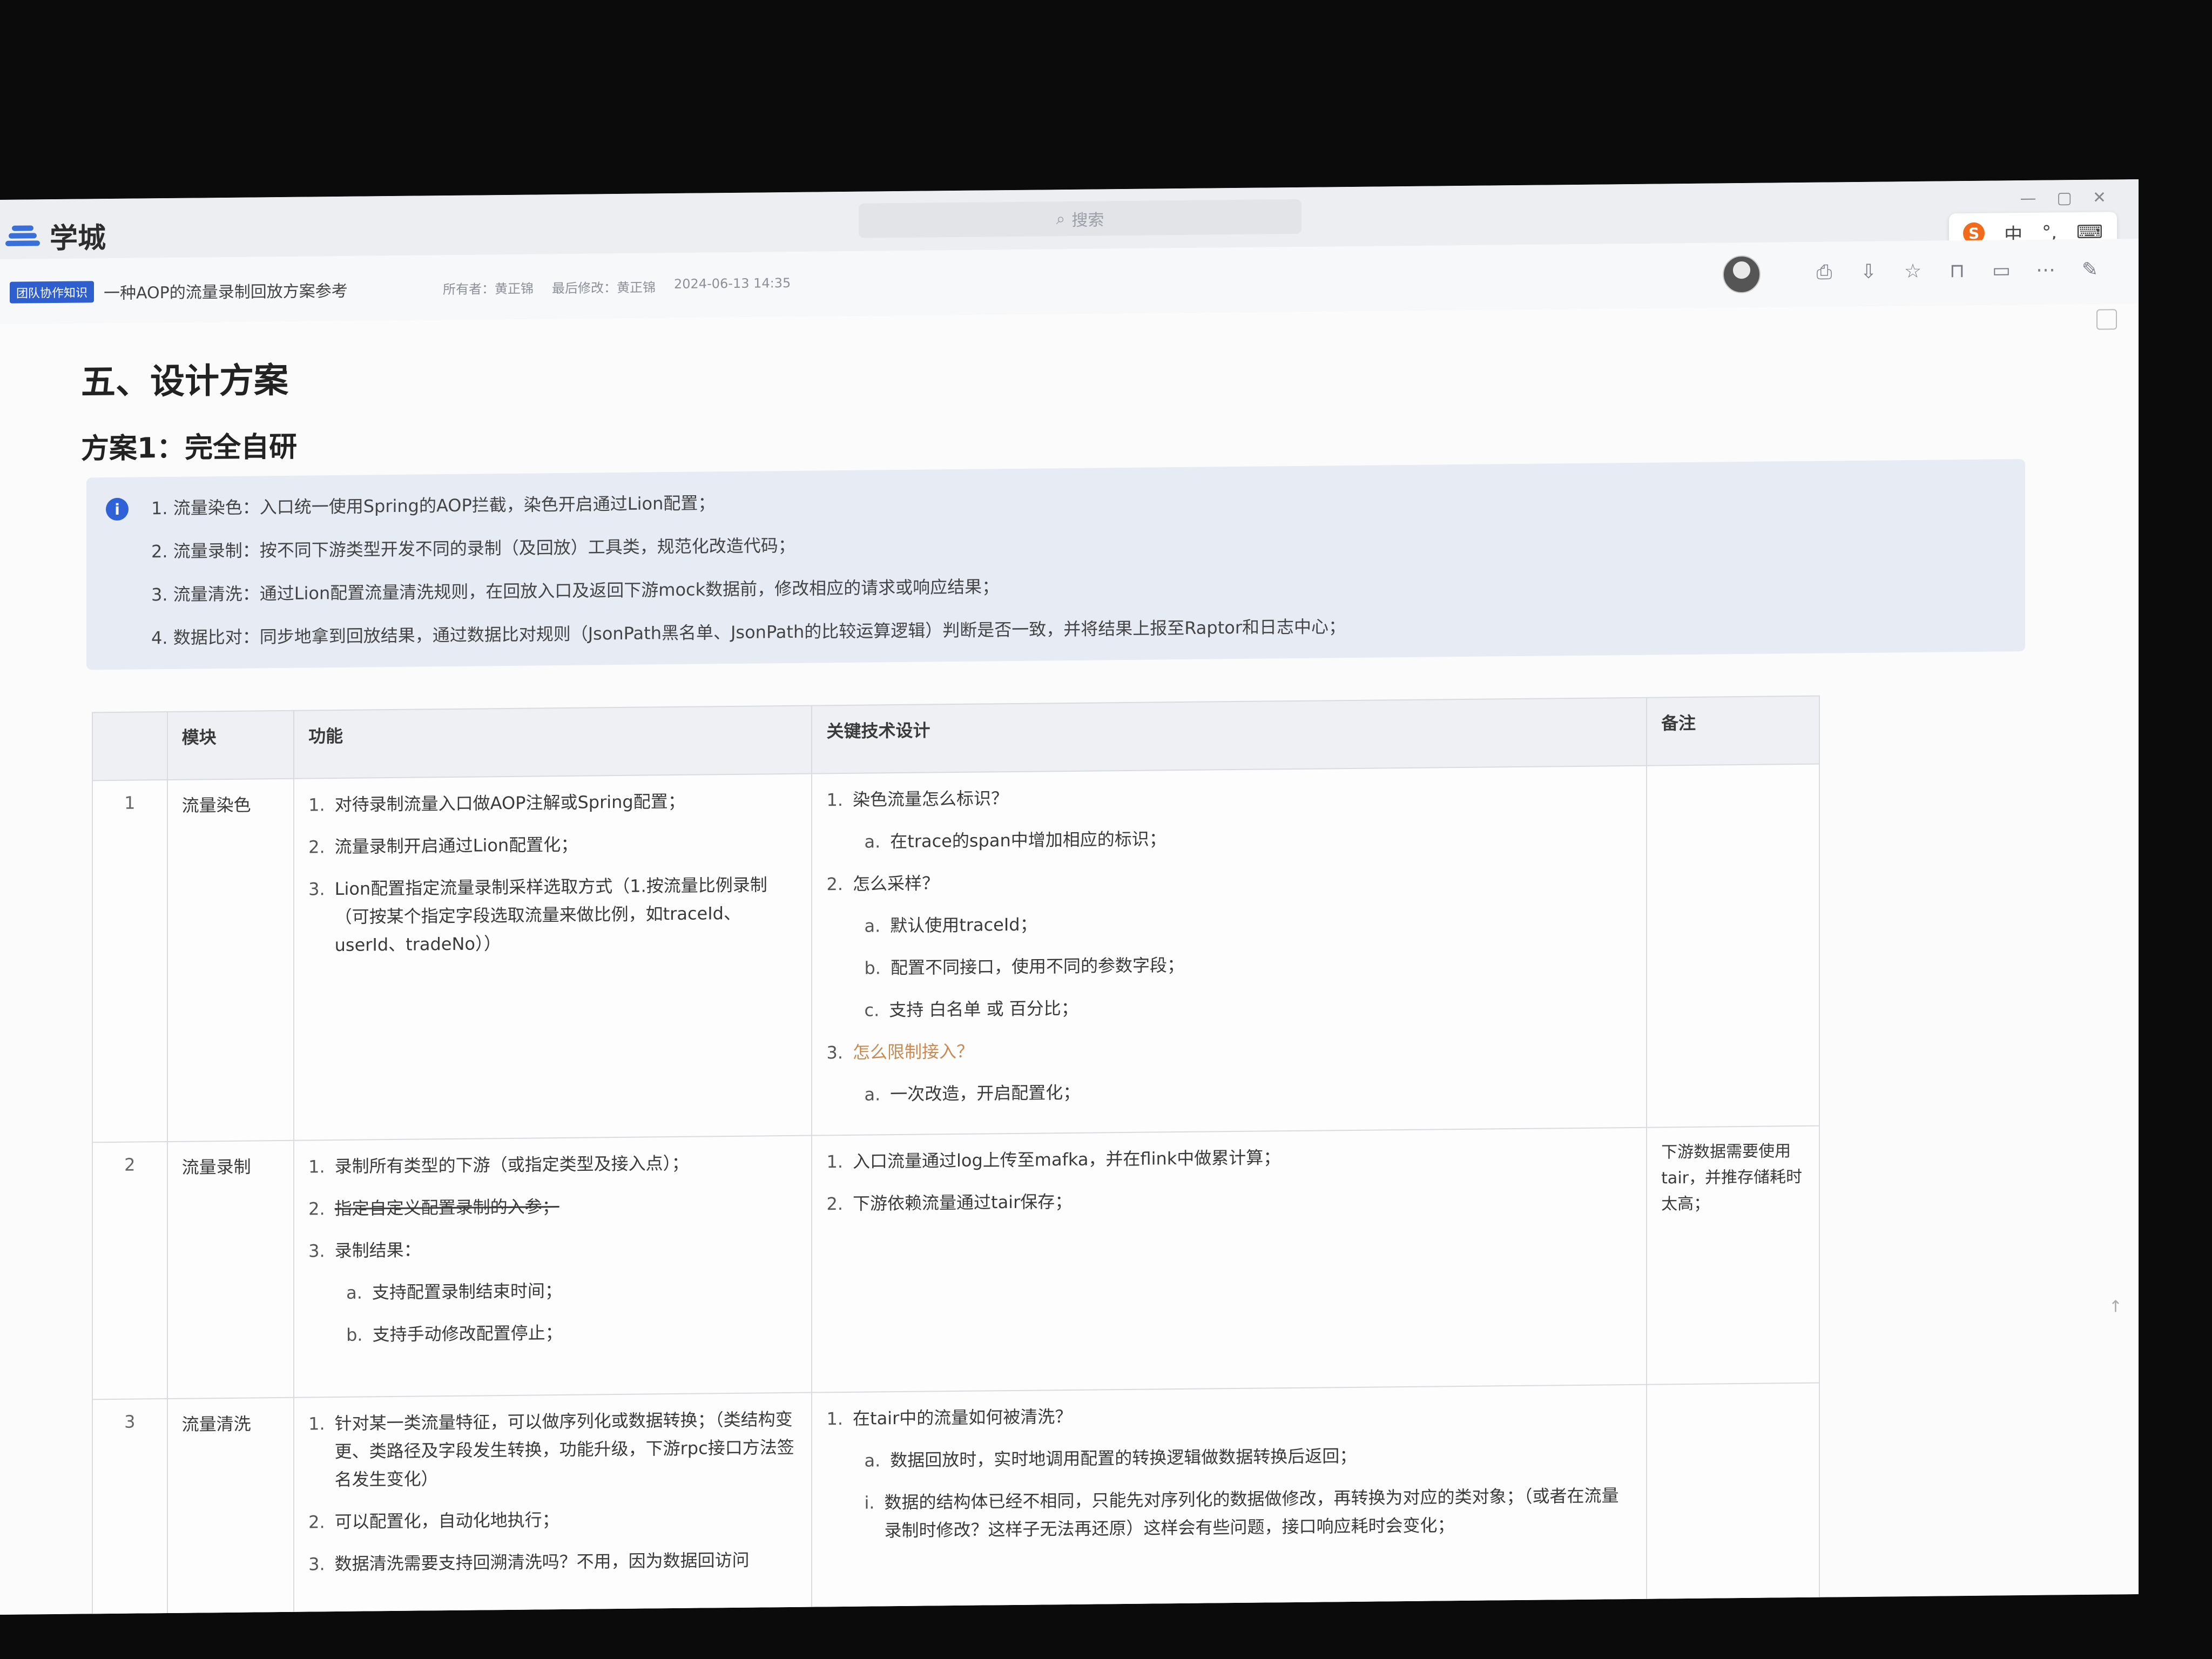 The height and width of the screenshot is (1659, 2212). What do you see at coordinates (129, 1507) in the screenshot?
I see `row-index: 3` at bounding box center [129, 1507].